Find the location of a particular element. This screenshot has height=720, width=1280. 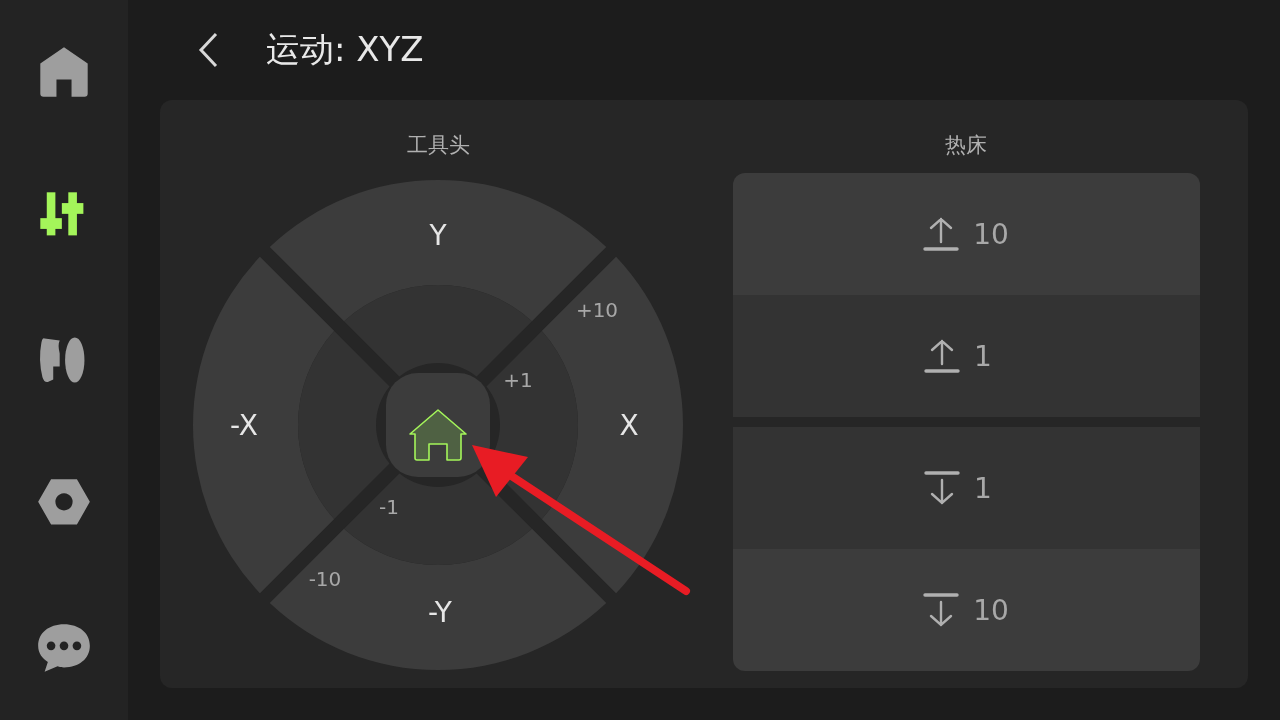

axis-label: -X is located at coordinates (244, 425).